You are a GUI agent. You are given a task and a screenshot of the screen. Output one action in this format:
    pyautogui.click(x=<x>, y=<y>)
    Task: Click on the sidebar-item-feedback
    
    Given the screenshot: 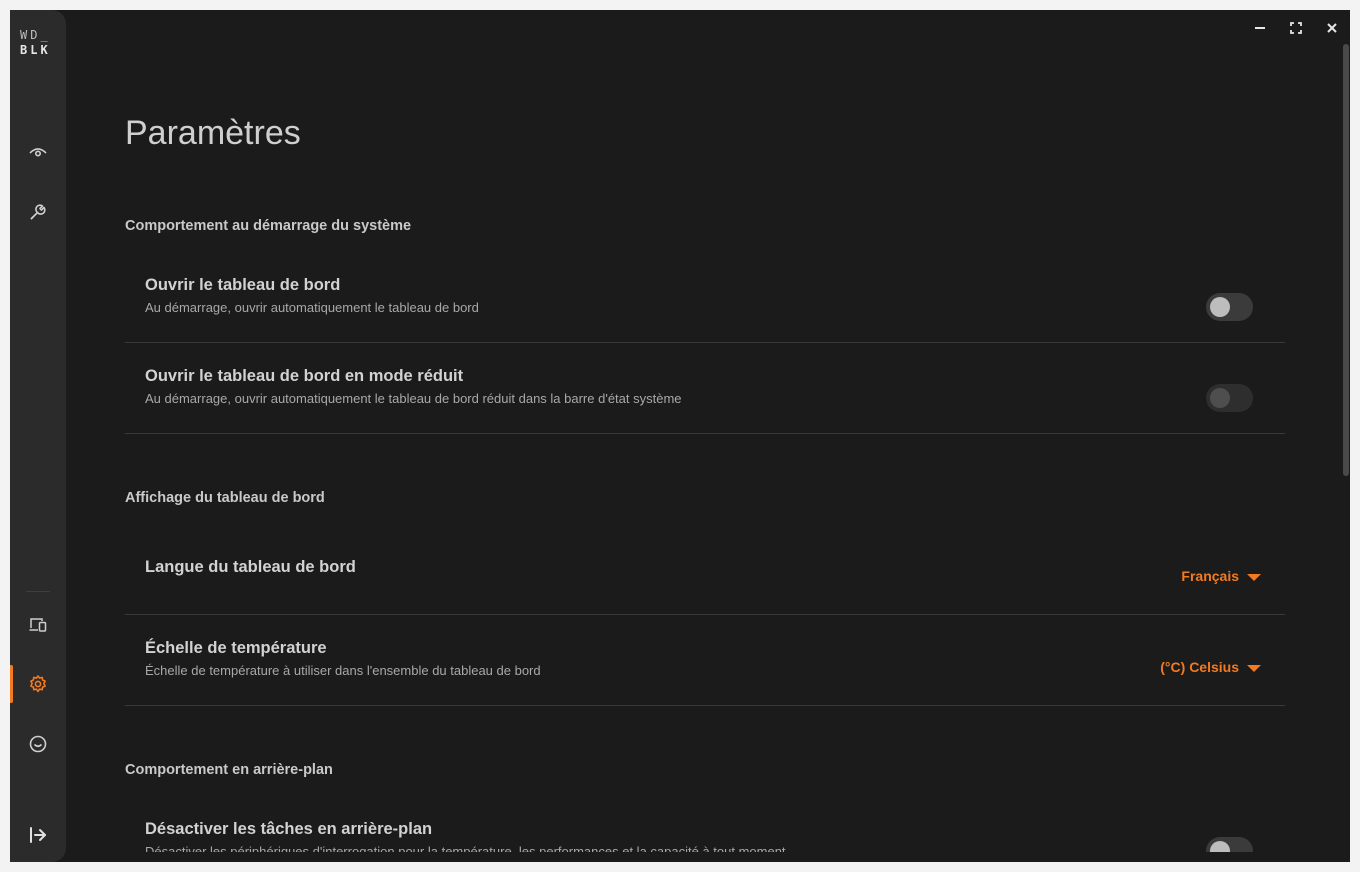 What is the action you would take?
    pyautogui.click(x=38, y=744)
    